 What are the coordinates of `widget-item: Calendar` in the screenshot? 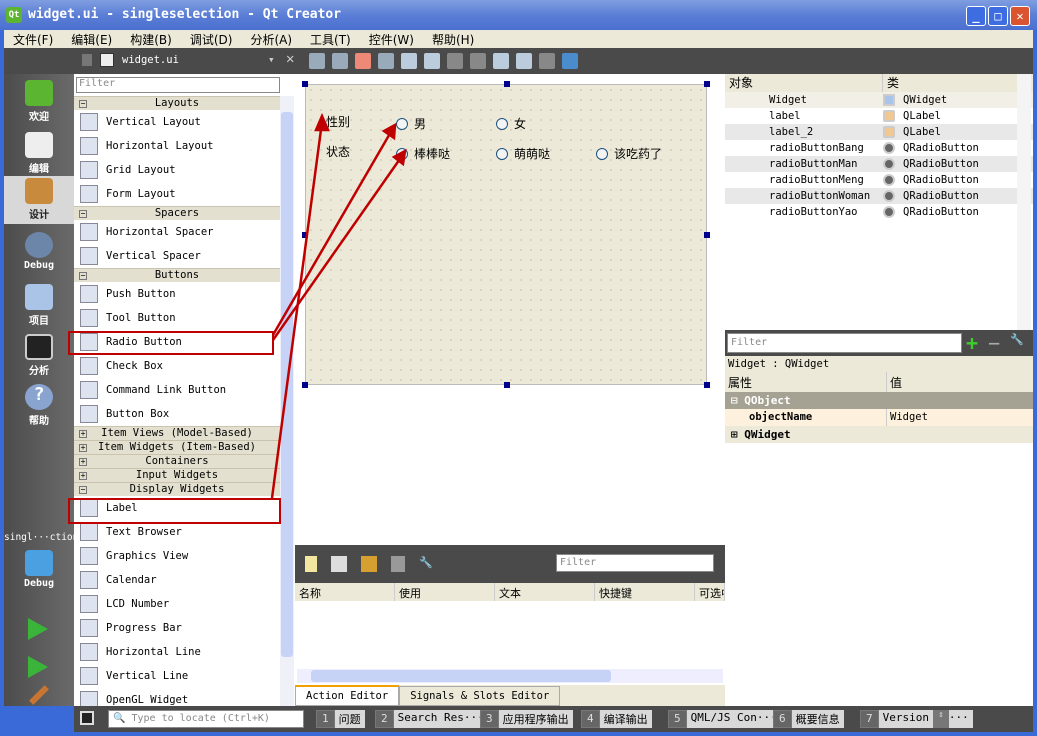 It's located at (177, 580).